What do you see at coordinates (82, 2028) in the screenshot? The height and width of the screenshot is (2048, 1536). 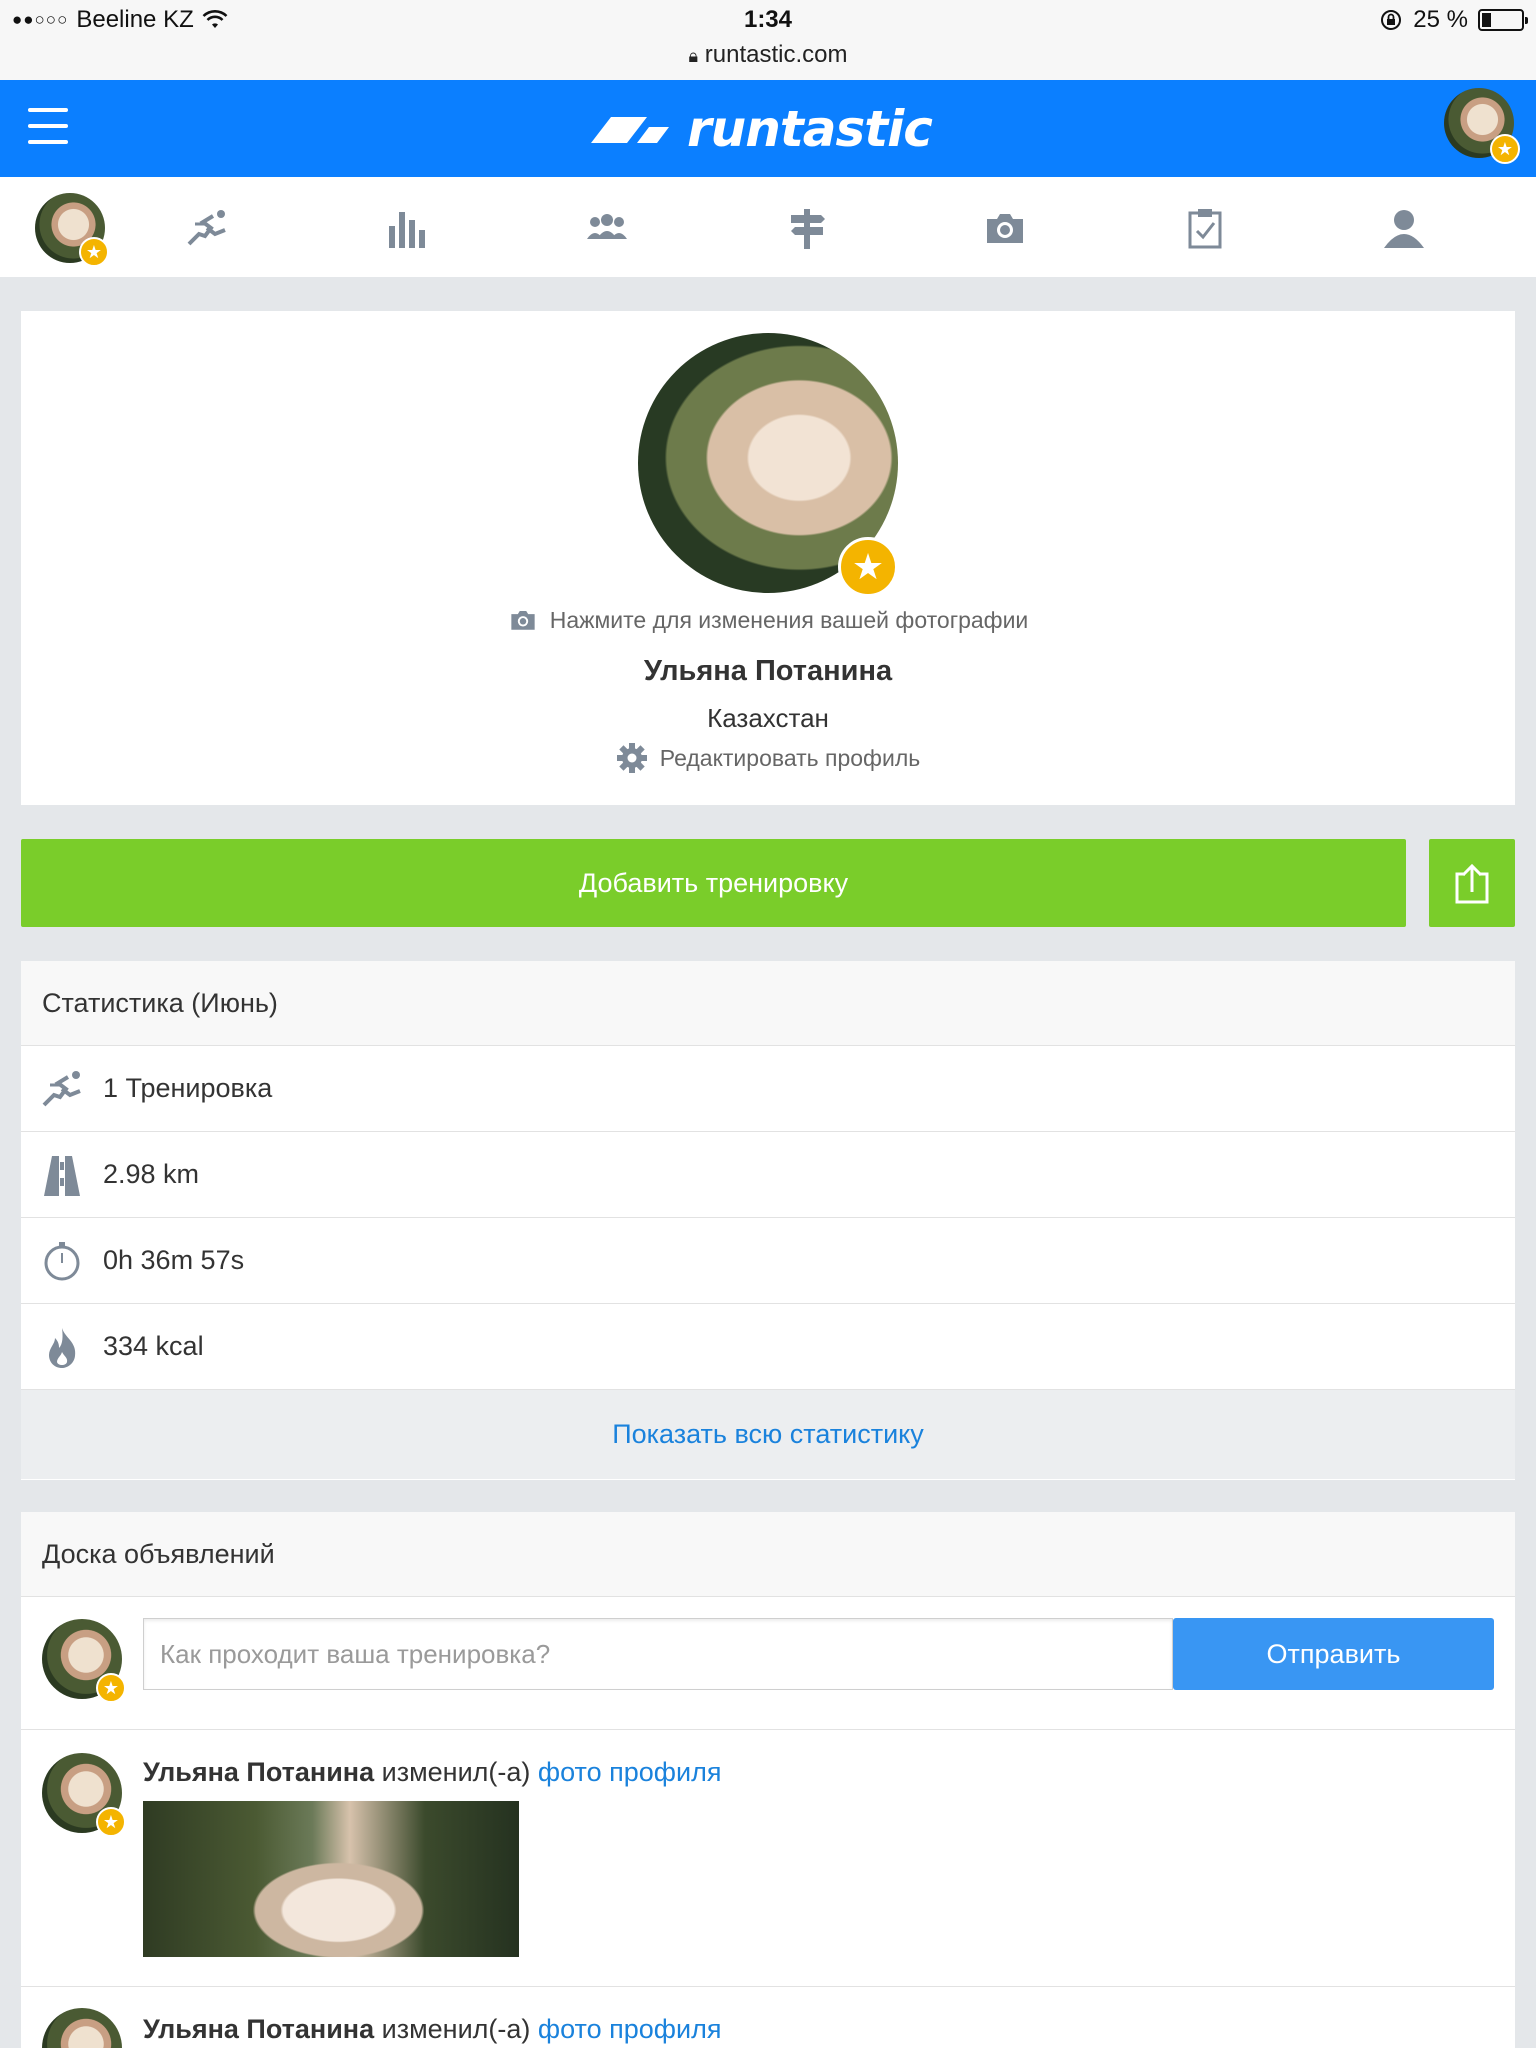 I see `feed-avatar` at bounding box center [82, 2028].